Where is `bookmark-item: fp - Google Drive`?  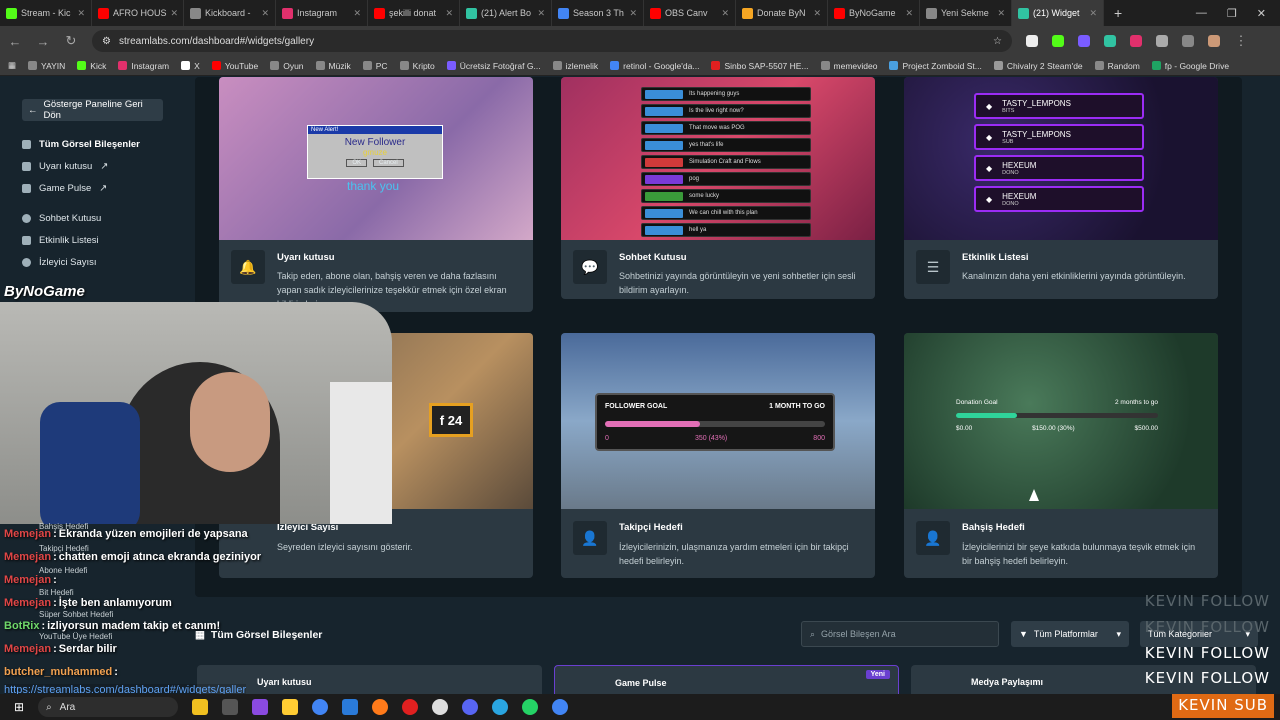 bookmark-item: fp - Google Drive is located at coordinates (1190, 66).